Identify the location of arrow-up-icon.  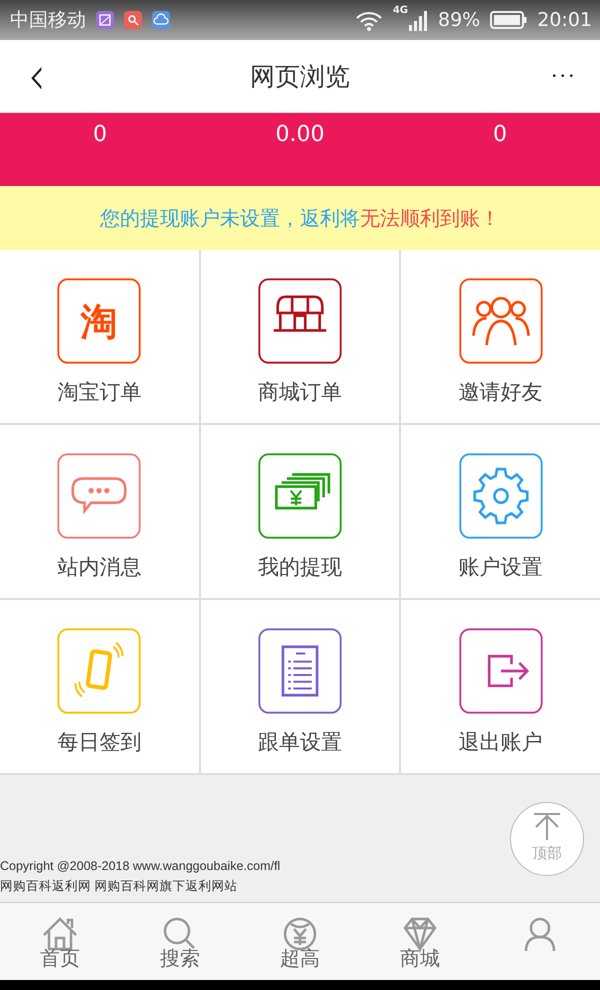
(547, 827).